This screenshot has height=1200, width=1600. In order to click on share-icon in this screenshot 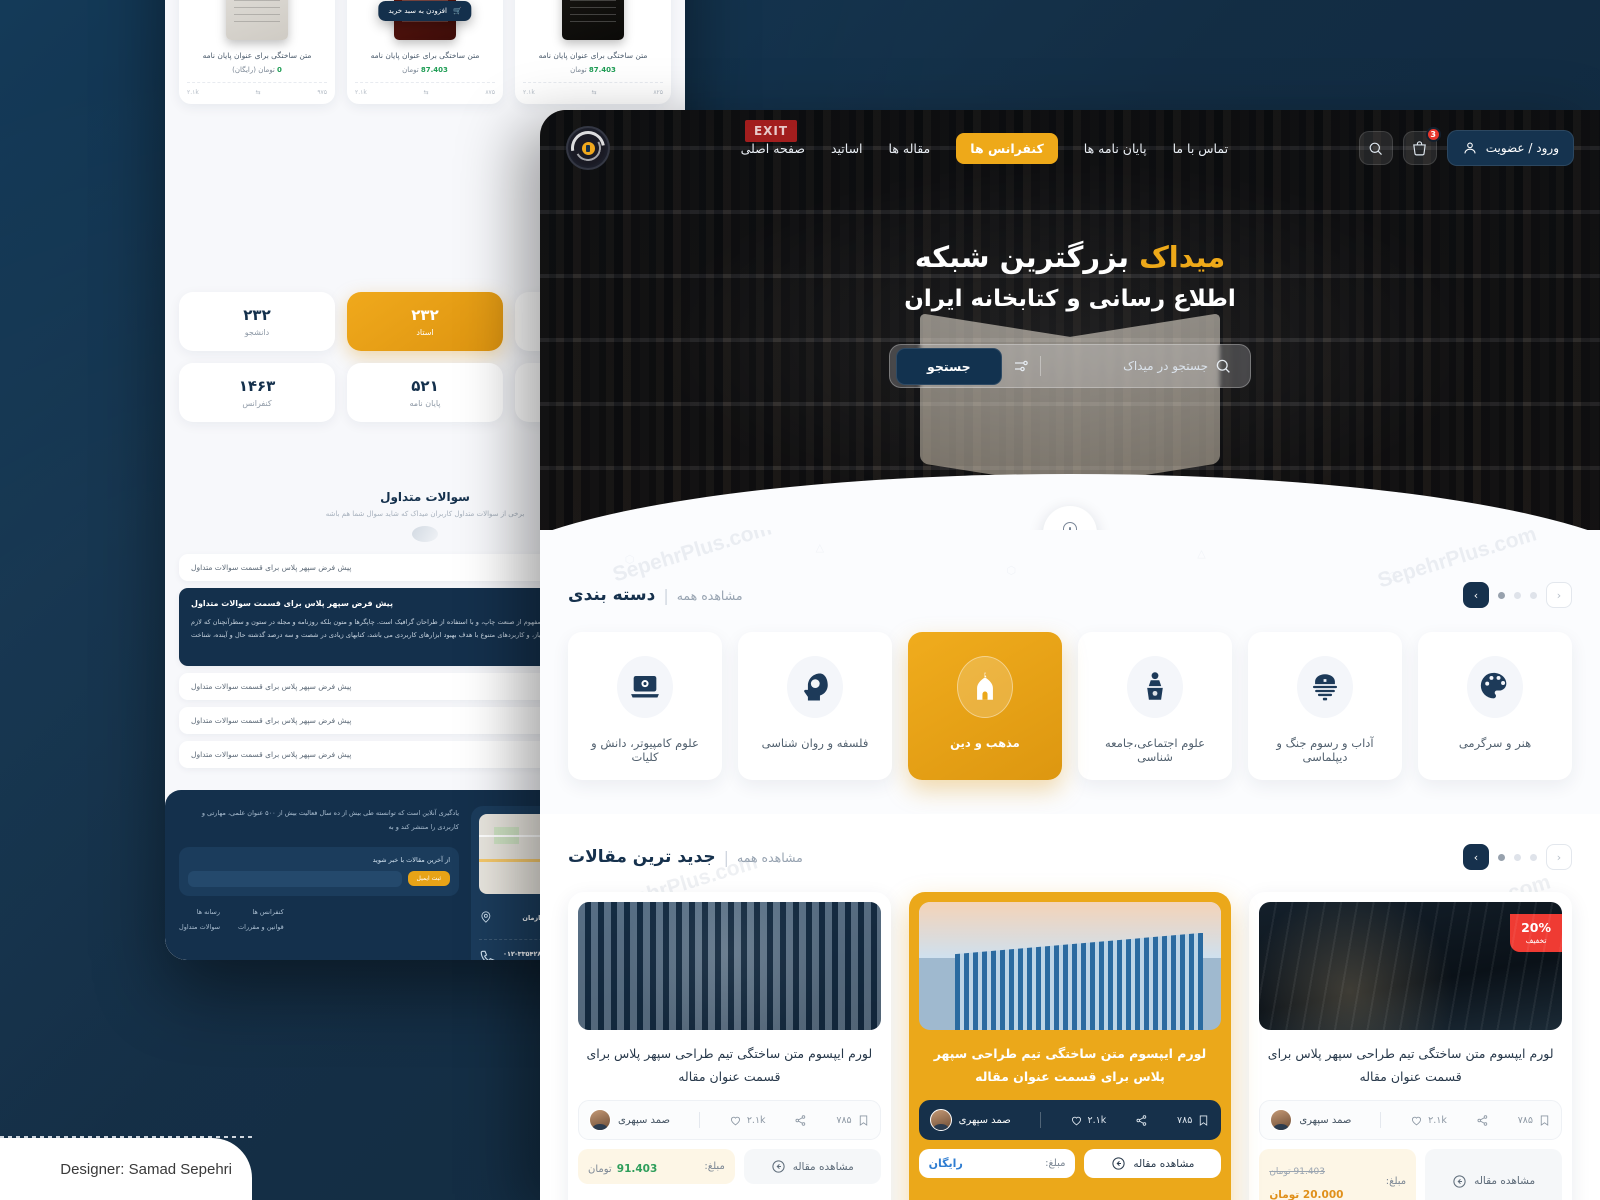, I will do `click(1141, 1120)`.